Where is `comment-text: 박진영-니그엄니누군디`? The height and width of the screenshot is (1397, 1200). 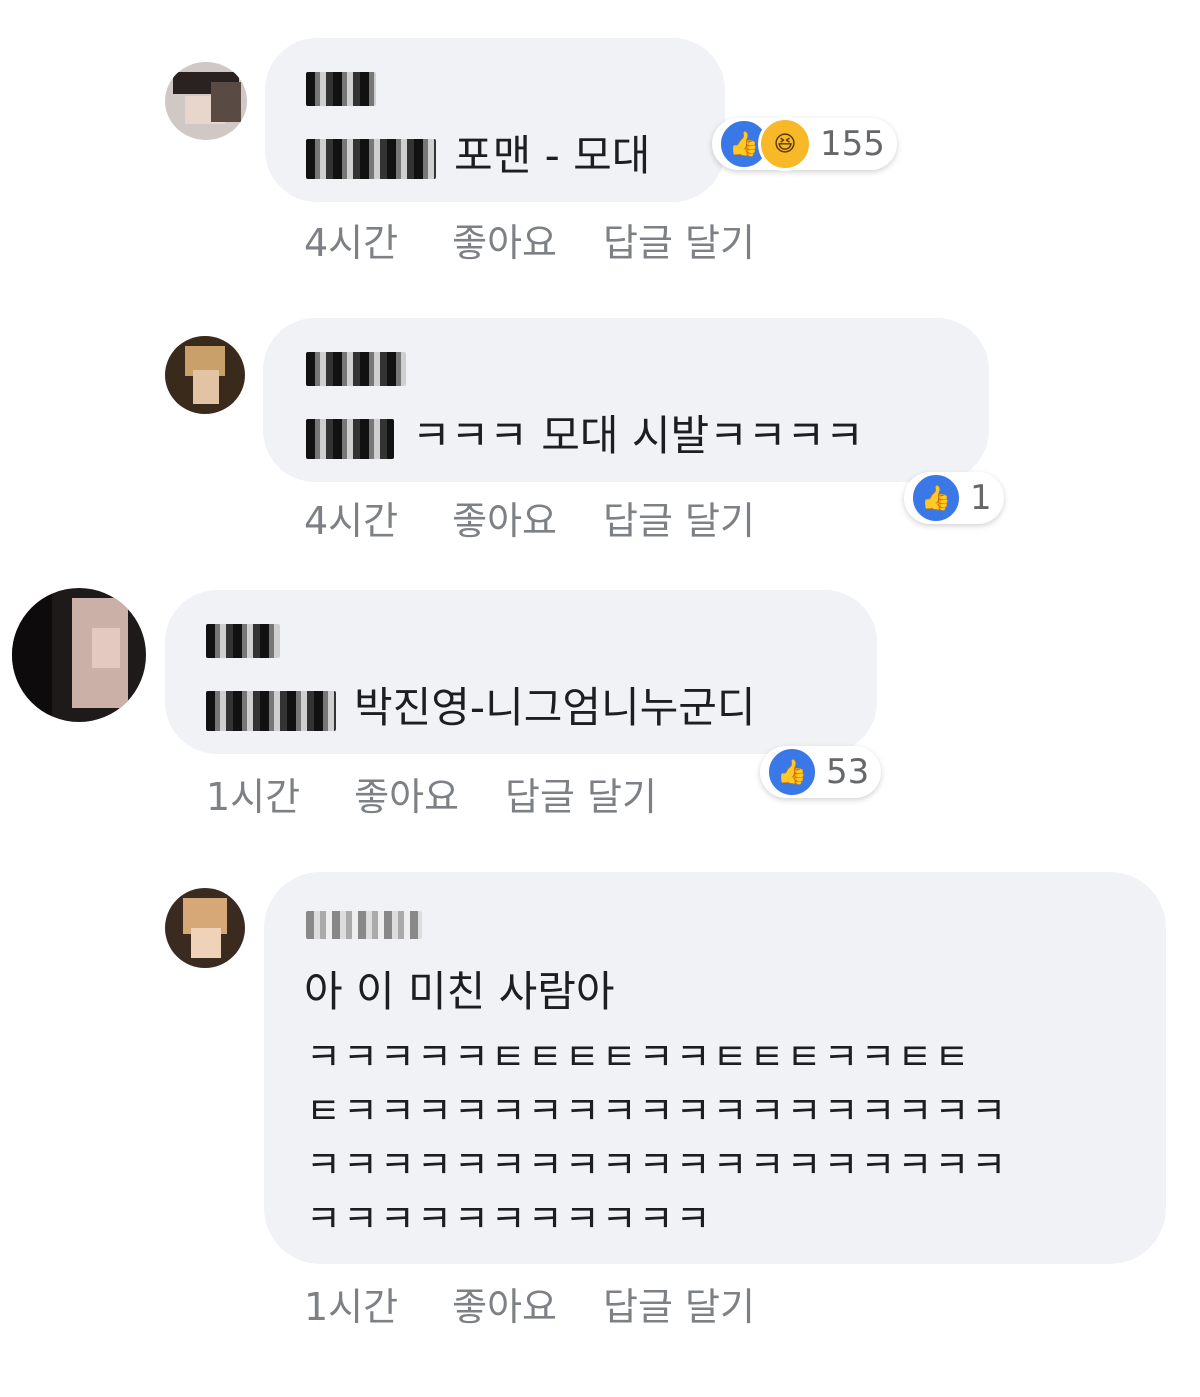
comment-text: 박진영-니그엄니누군디 is located at coordinates (555, 707).